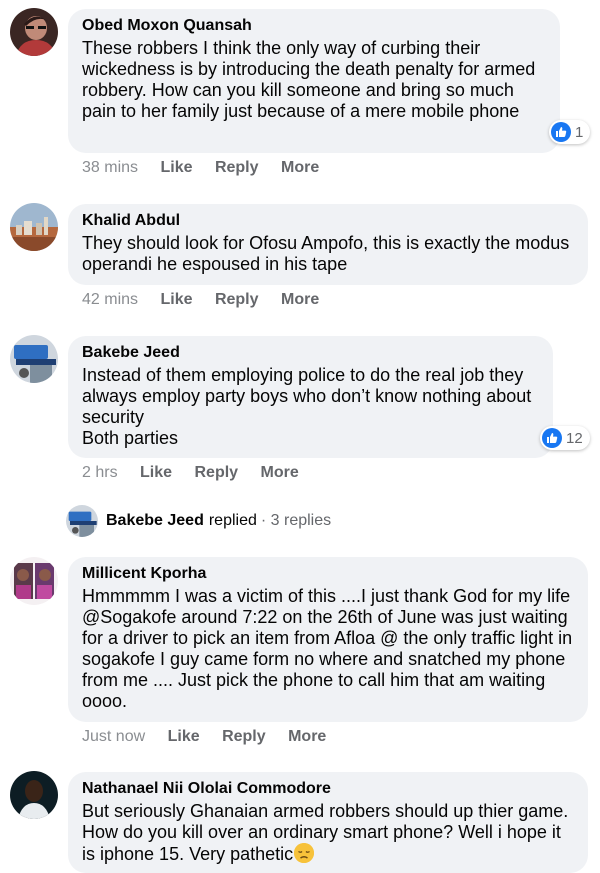  I want to click on comment-time: Just now, so click(113, 737).